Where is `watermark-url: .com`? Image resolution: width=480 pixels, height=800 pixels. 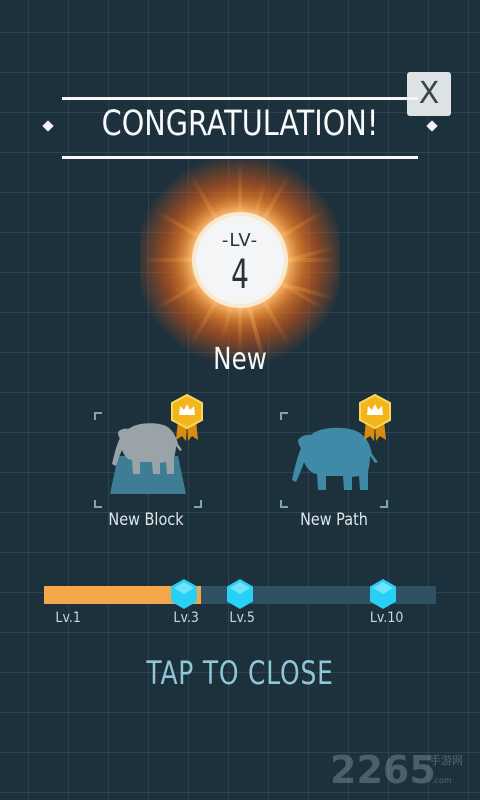
watermark-url: .com is located at coordinates (442, 780).